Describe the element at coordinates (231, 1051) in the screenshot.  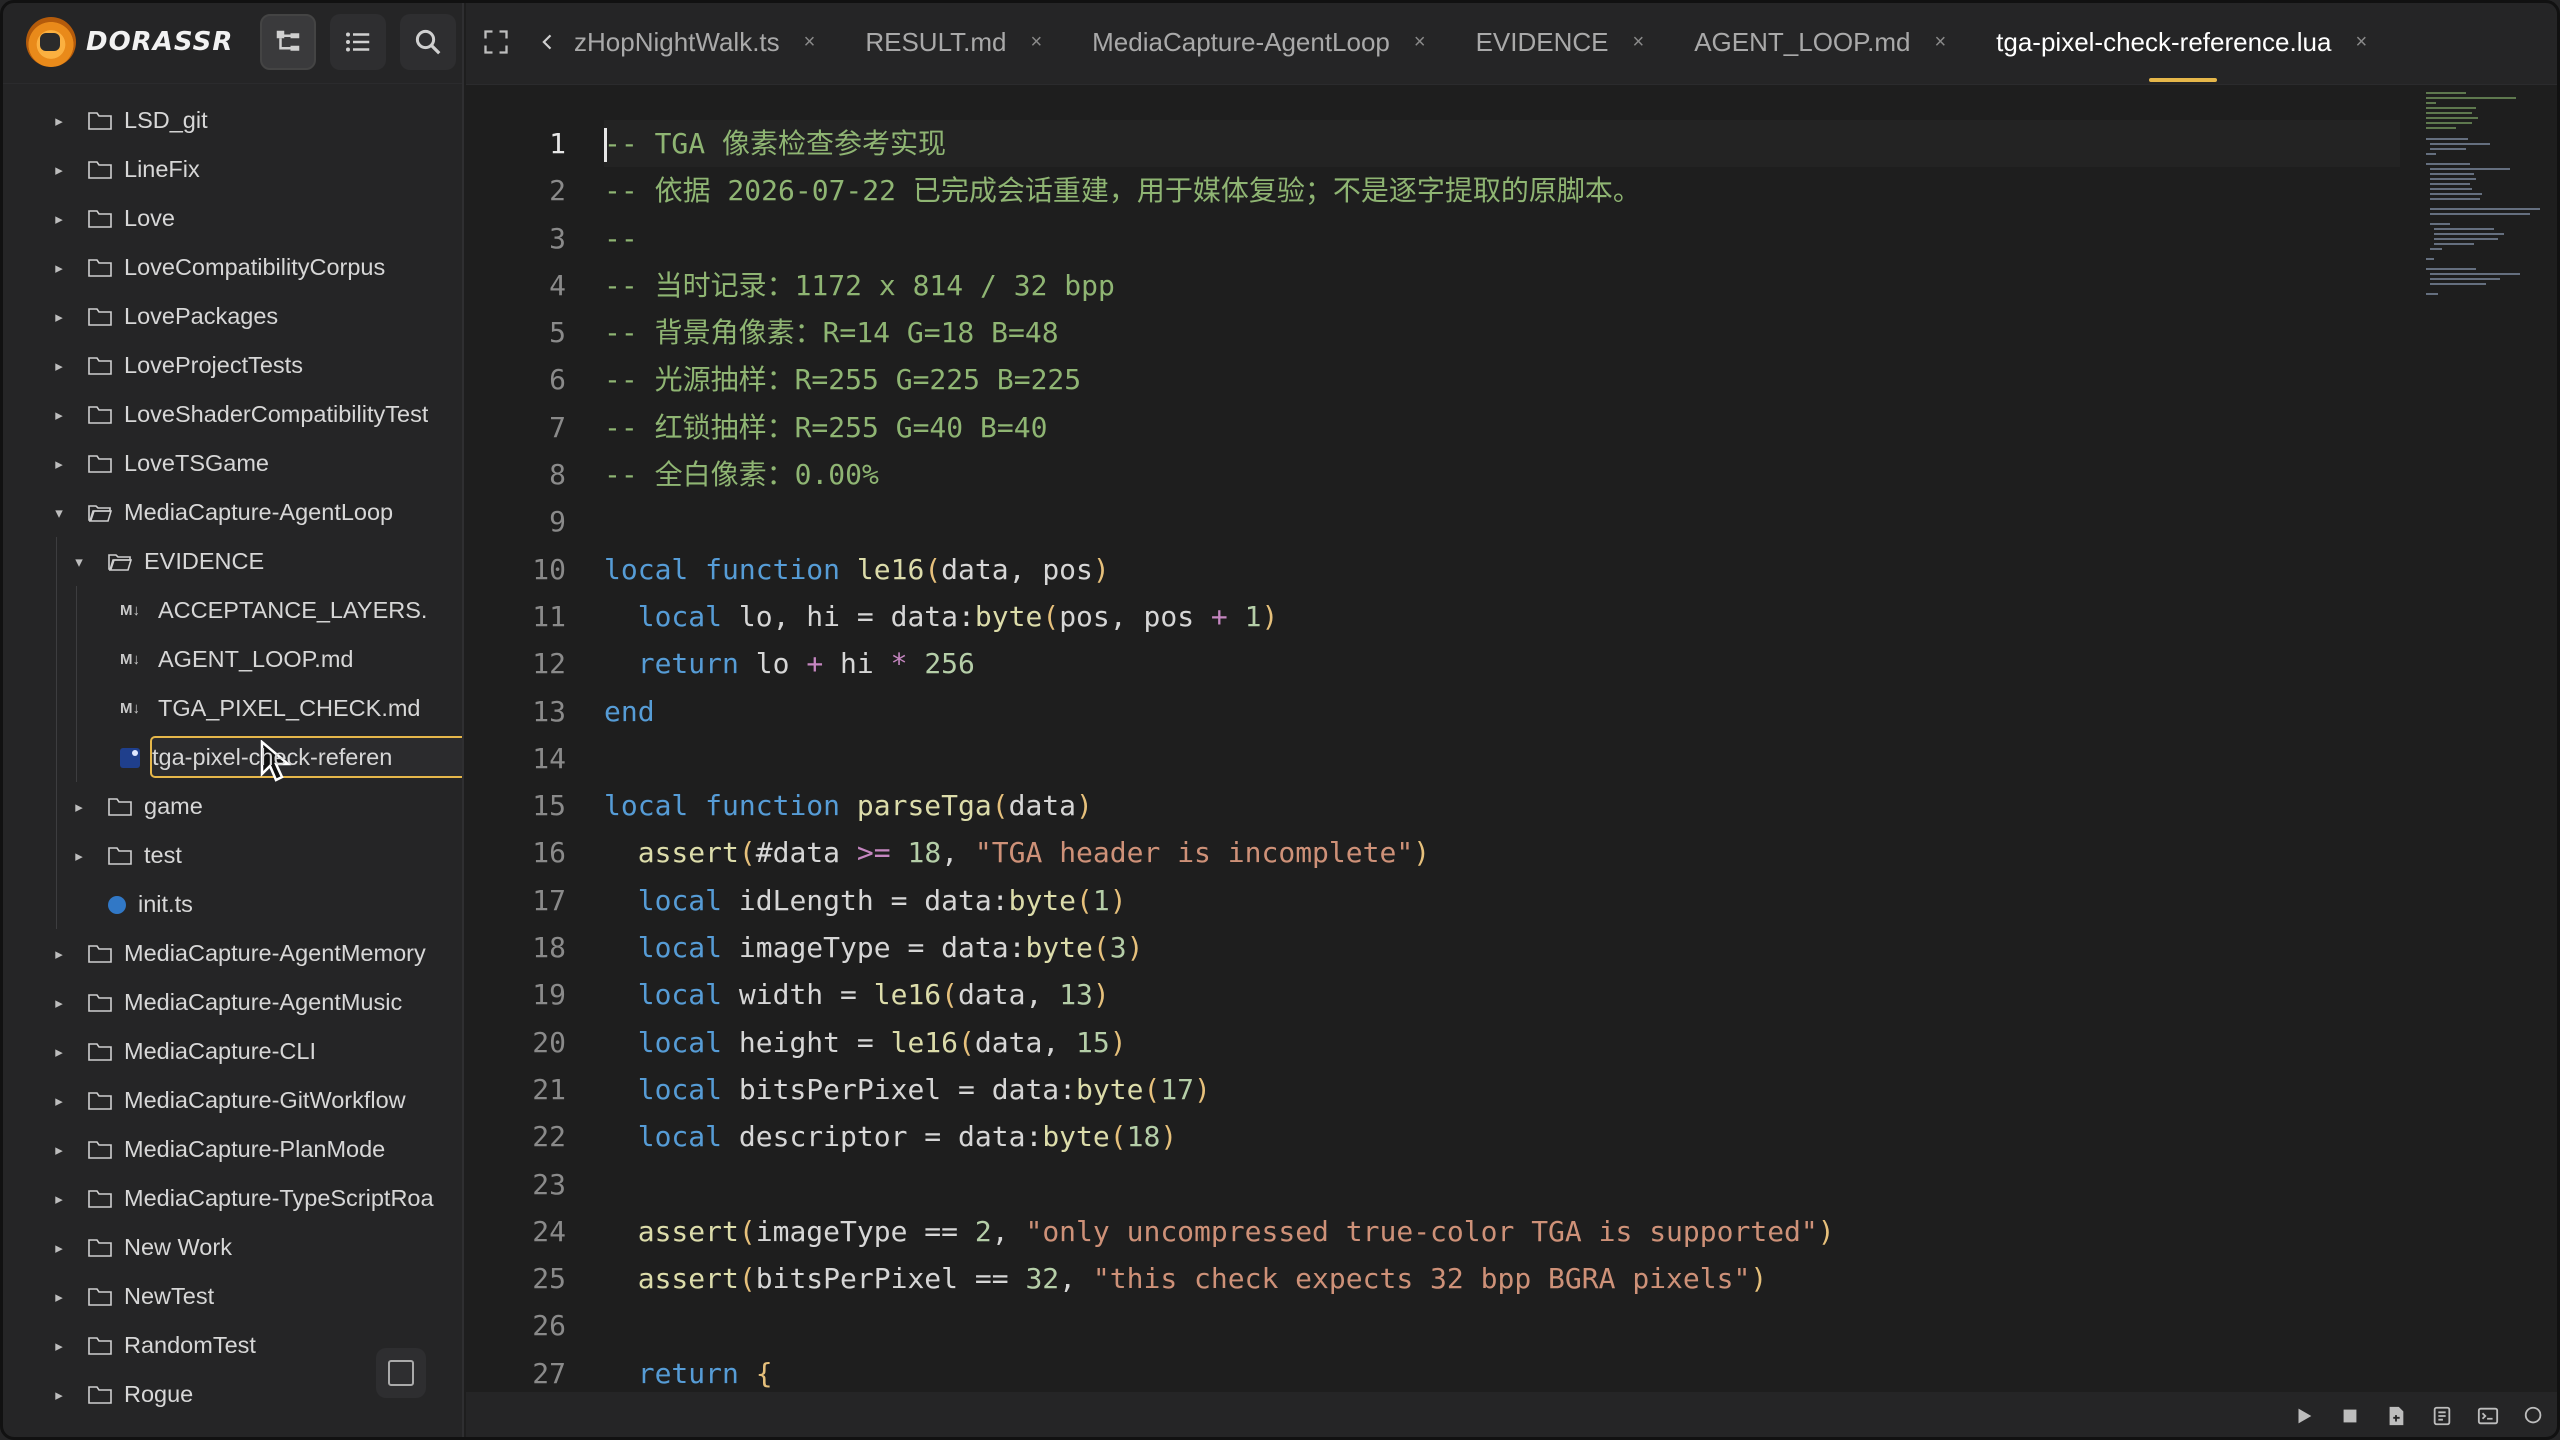
I see `tree-item-folder: ▸ MediaCapture-CLI` at that location.